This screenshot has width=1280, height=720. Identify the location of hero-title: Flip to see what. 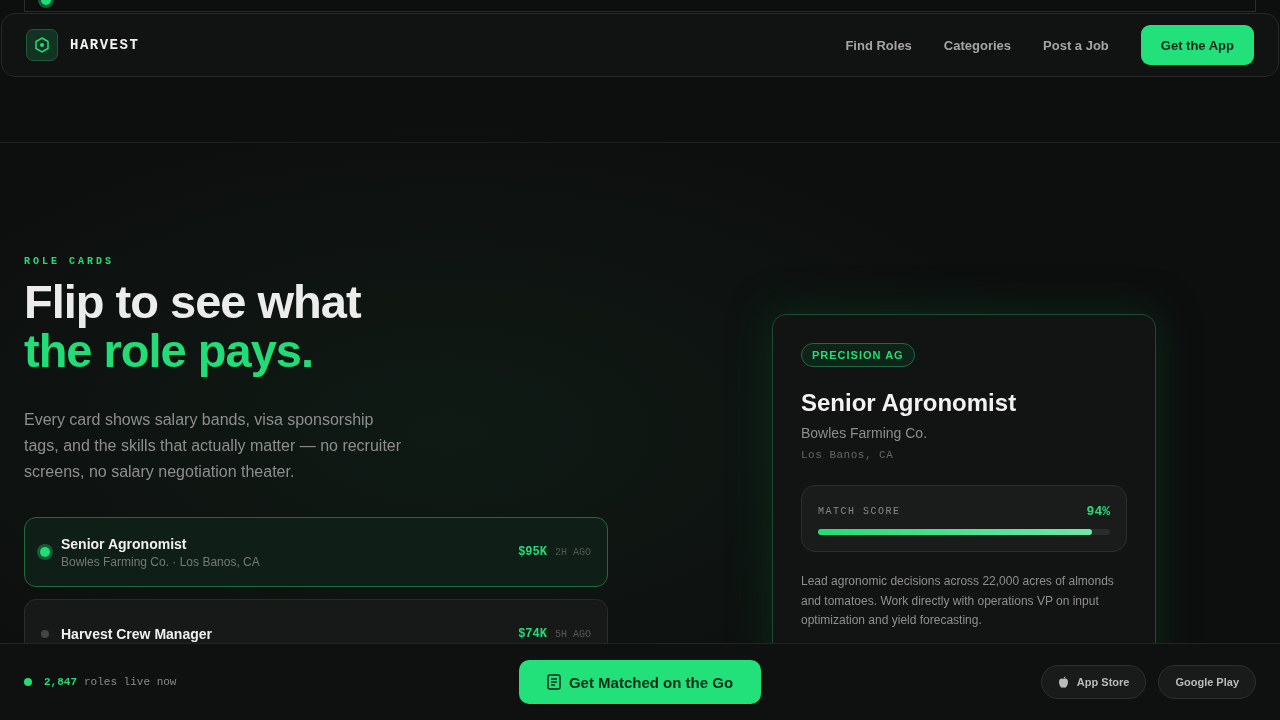
(193, 301).